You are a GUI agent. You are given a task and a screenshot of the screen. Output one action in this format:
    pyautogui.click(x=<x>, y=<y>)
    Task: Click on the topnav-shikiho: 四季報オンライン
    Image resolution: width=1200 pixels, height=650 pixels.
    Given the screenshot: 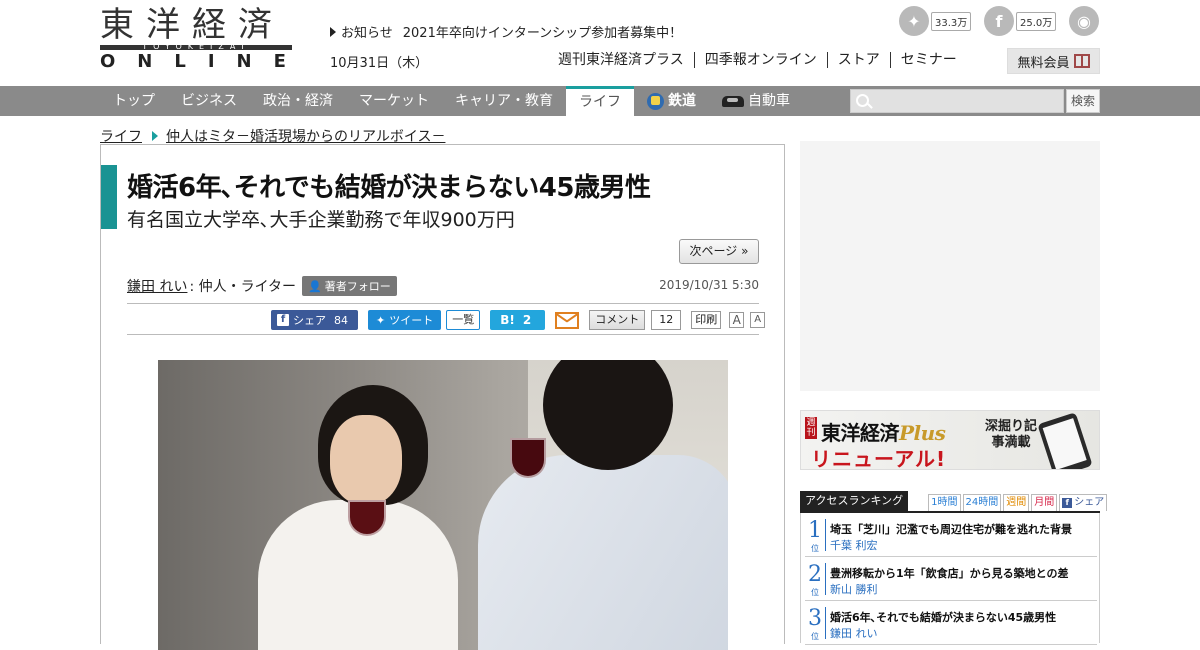 What is the action you would take?
    pyautogui.click(x=760, y=60)
    